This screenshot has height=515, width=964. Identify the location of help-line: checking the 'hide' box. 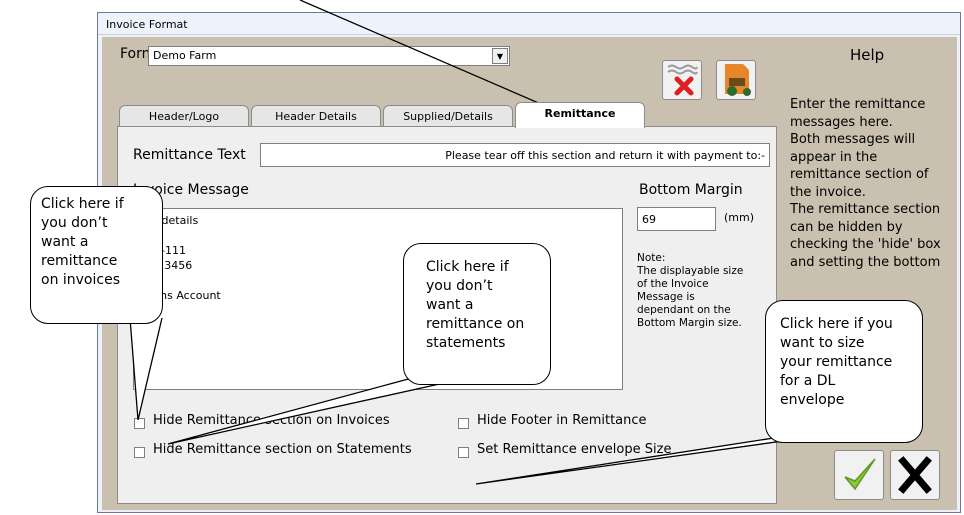
(865, 244).